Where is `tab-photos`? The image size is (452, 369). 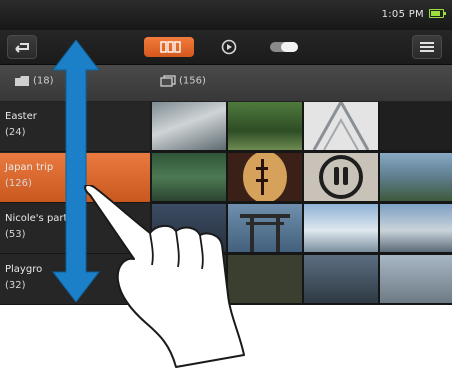 tab-photos is located at coordinates (169, 47).